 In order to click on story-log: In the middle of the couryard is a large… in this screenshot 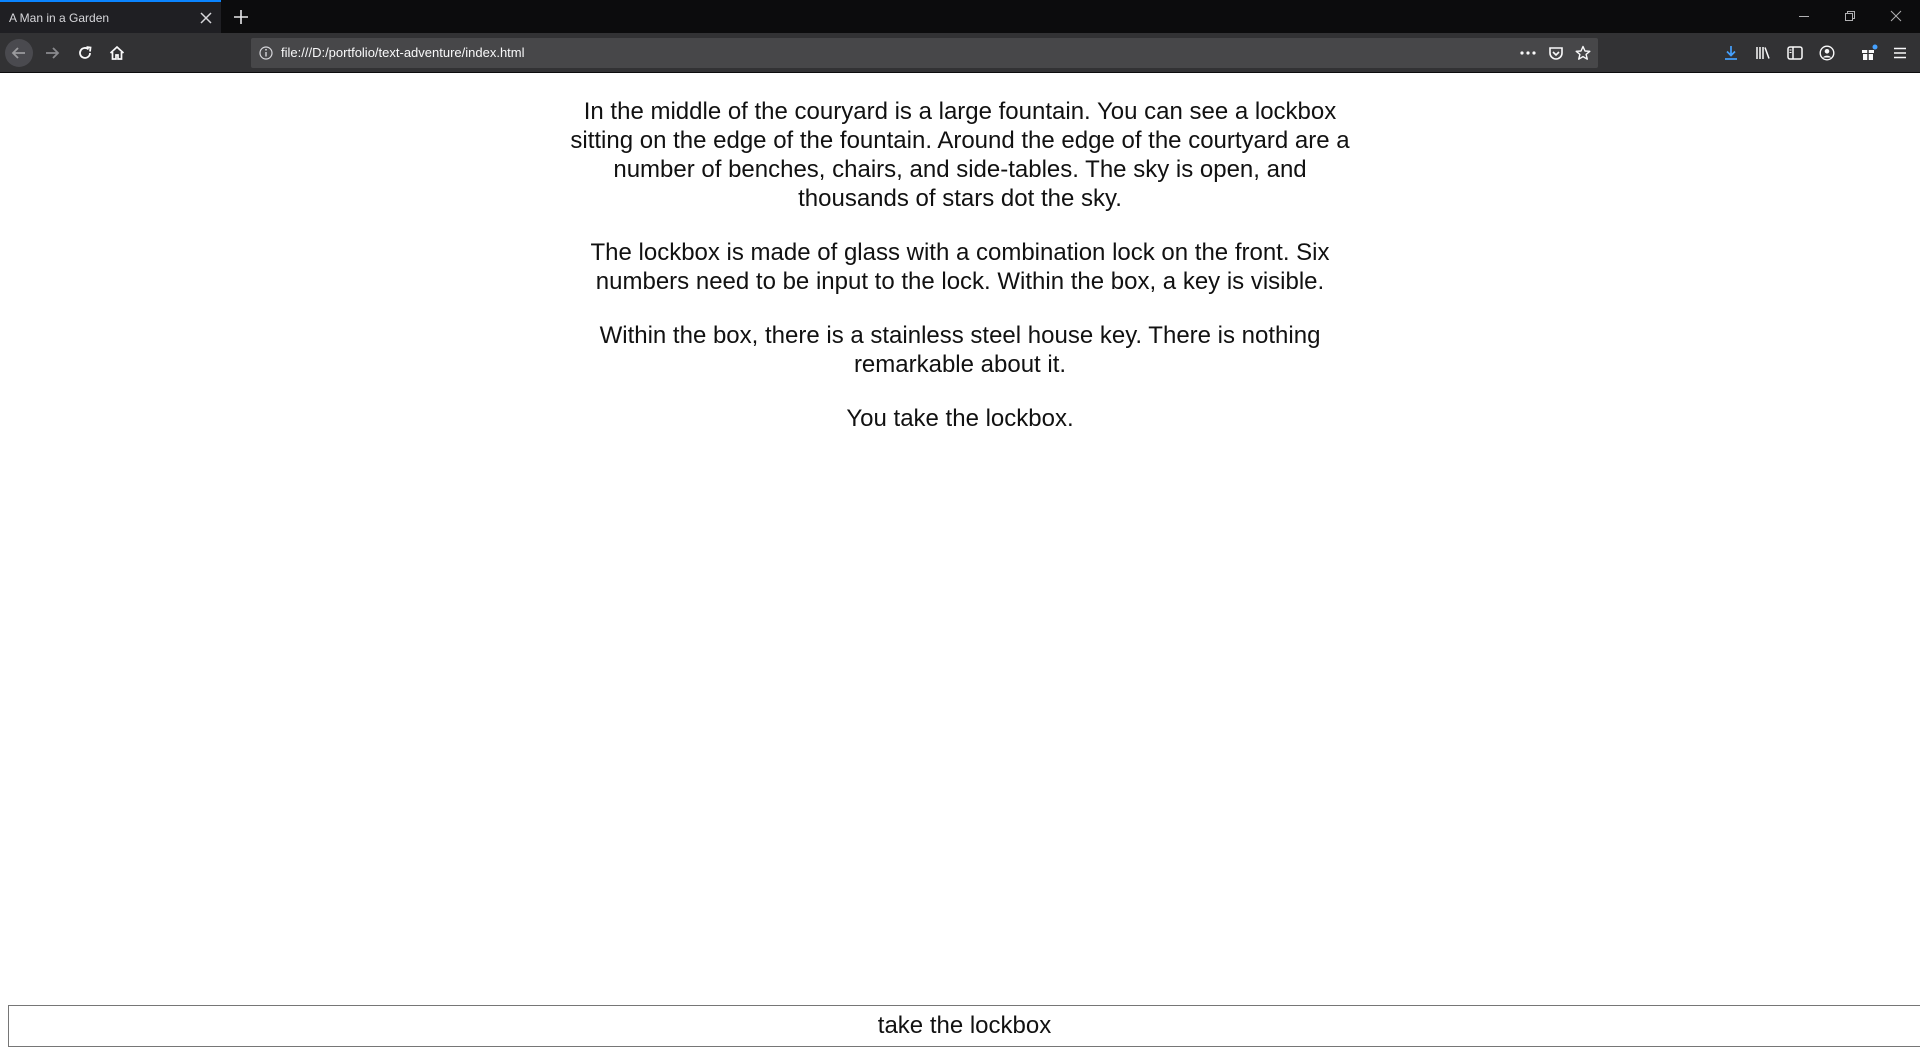, I will do `click(960, 277)`.